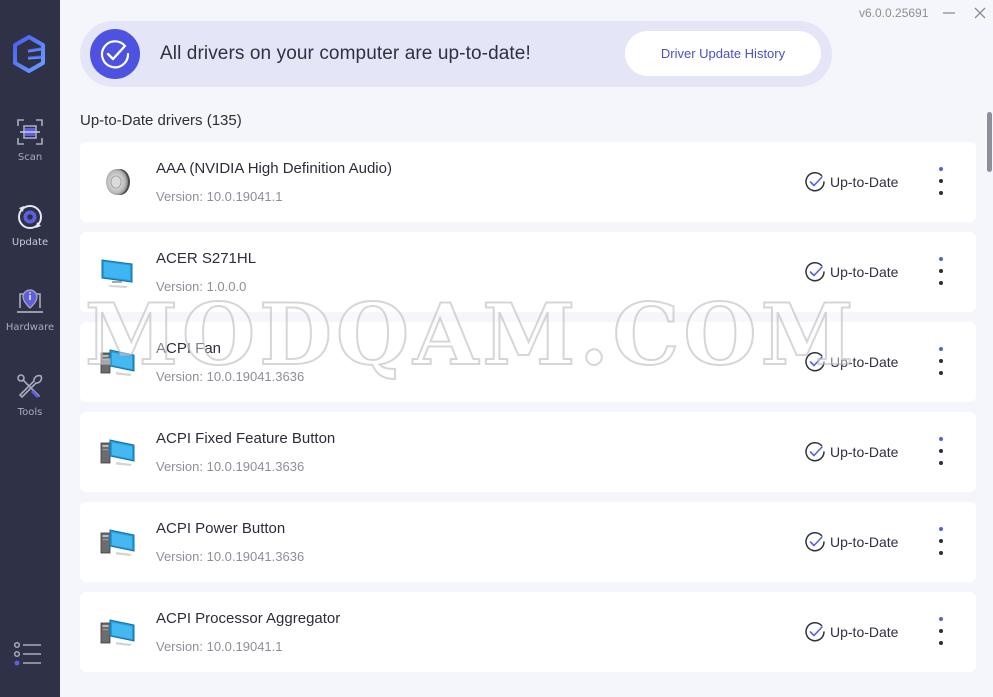 Image resolution: width=993 pixels, height=697 pixels. What do you see at coordinates (980, 13) in the screenshot?
I see `close-icon` at bounding box center [980, 13].